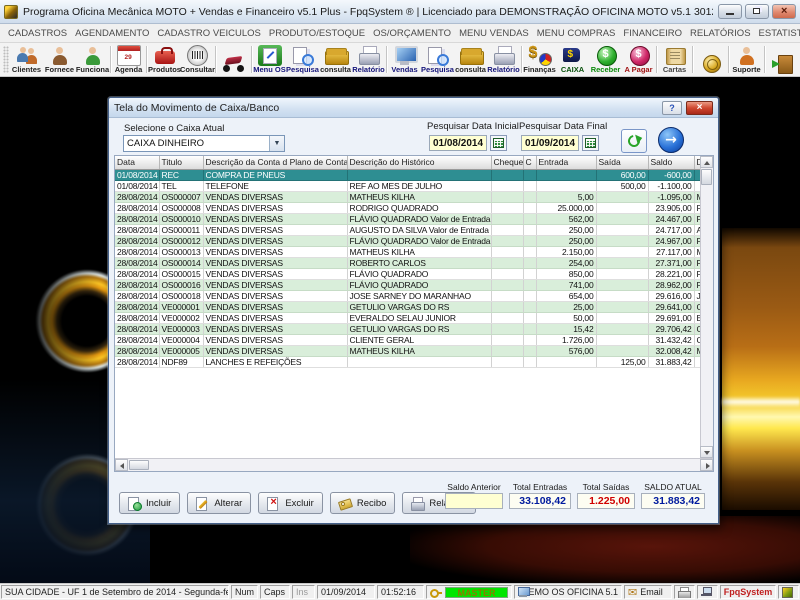 The width and height of the screenshot is (800, 600). Describe the element at coordinates (605, 69) in the screenshot. I see `toolbar-button-label: Receber` at that location.